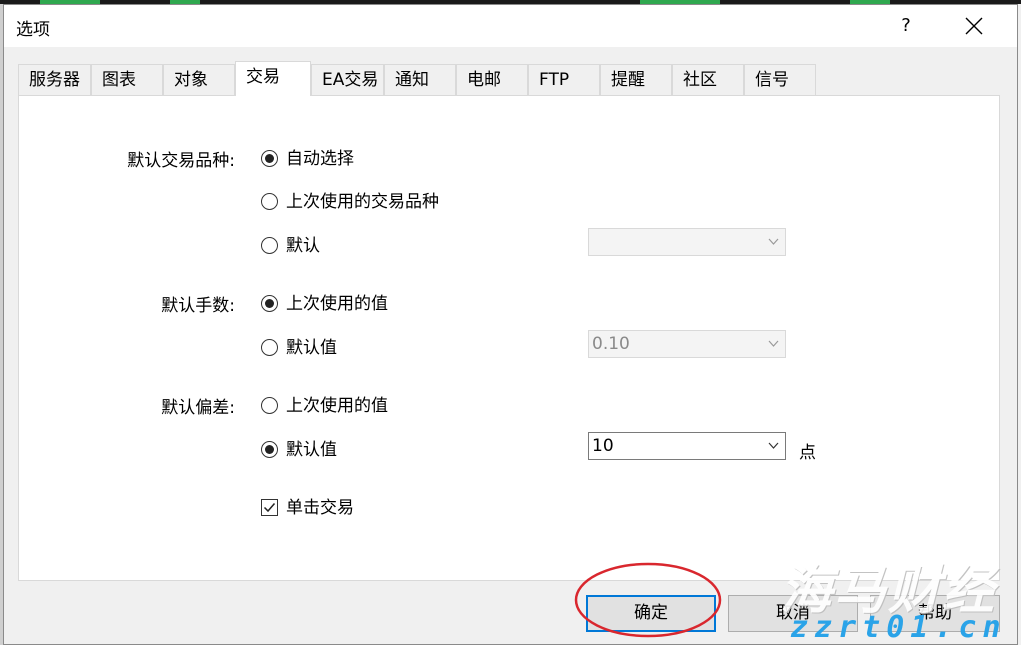  Describe the element at coordinates (347, 79) in the screenshot. I see `tab-expert-advisors: EA交易` at that location.